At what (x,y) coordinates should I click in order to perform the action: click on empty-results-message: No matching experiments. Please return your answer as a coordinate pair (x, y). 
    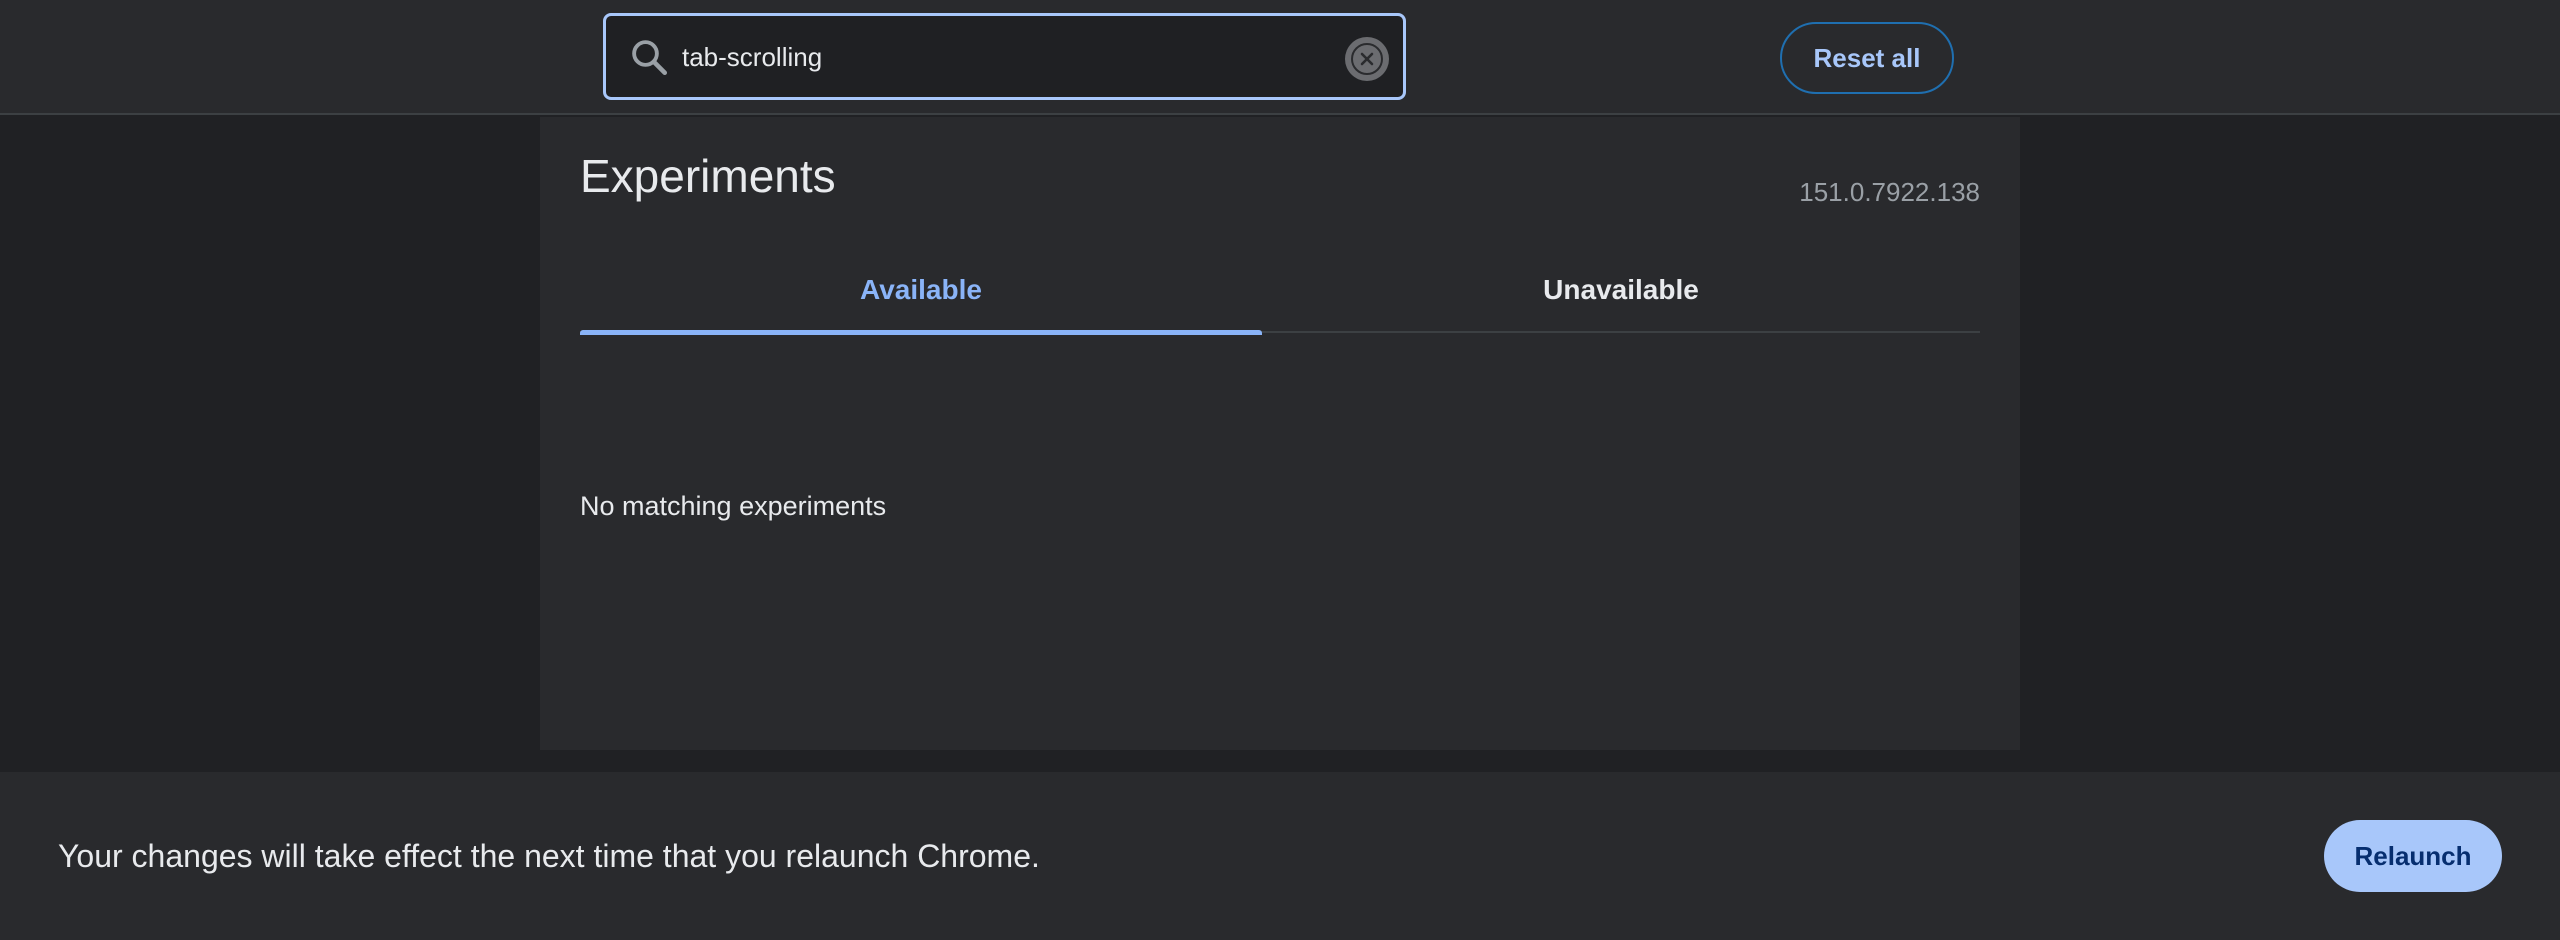
    Looking at the image, I should click on (733, 506).